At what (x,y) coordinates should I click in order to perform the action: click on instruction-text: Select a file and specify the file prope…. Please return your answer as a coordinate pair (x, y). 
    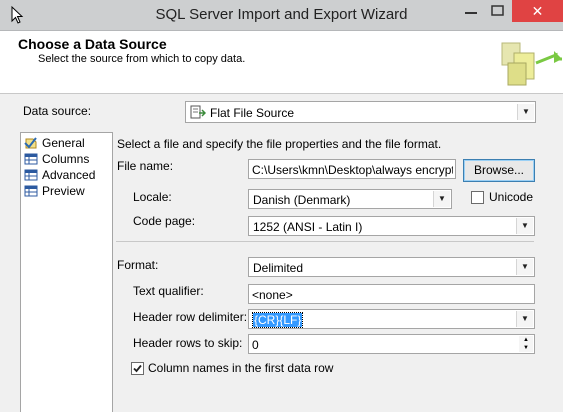
    Looking at the image, I should click on (279, 144).